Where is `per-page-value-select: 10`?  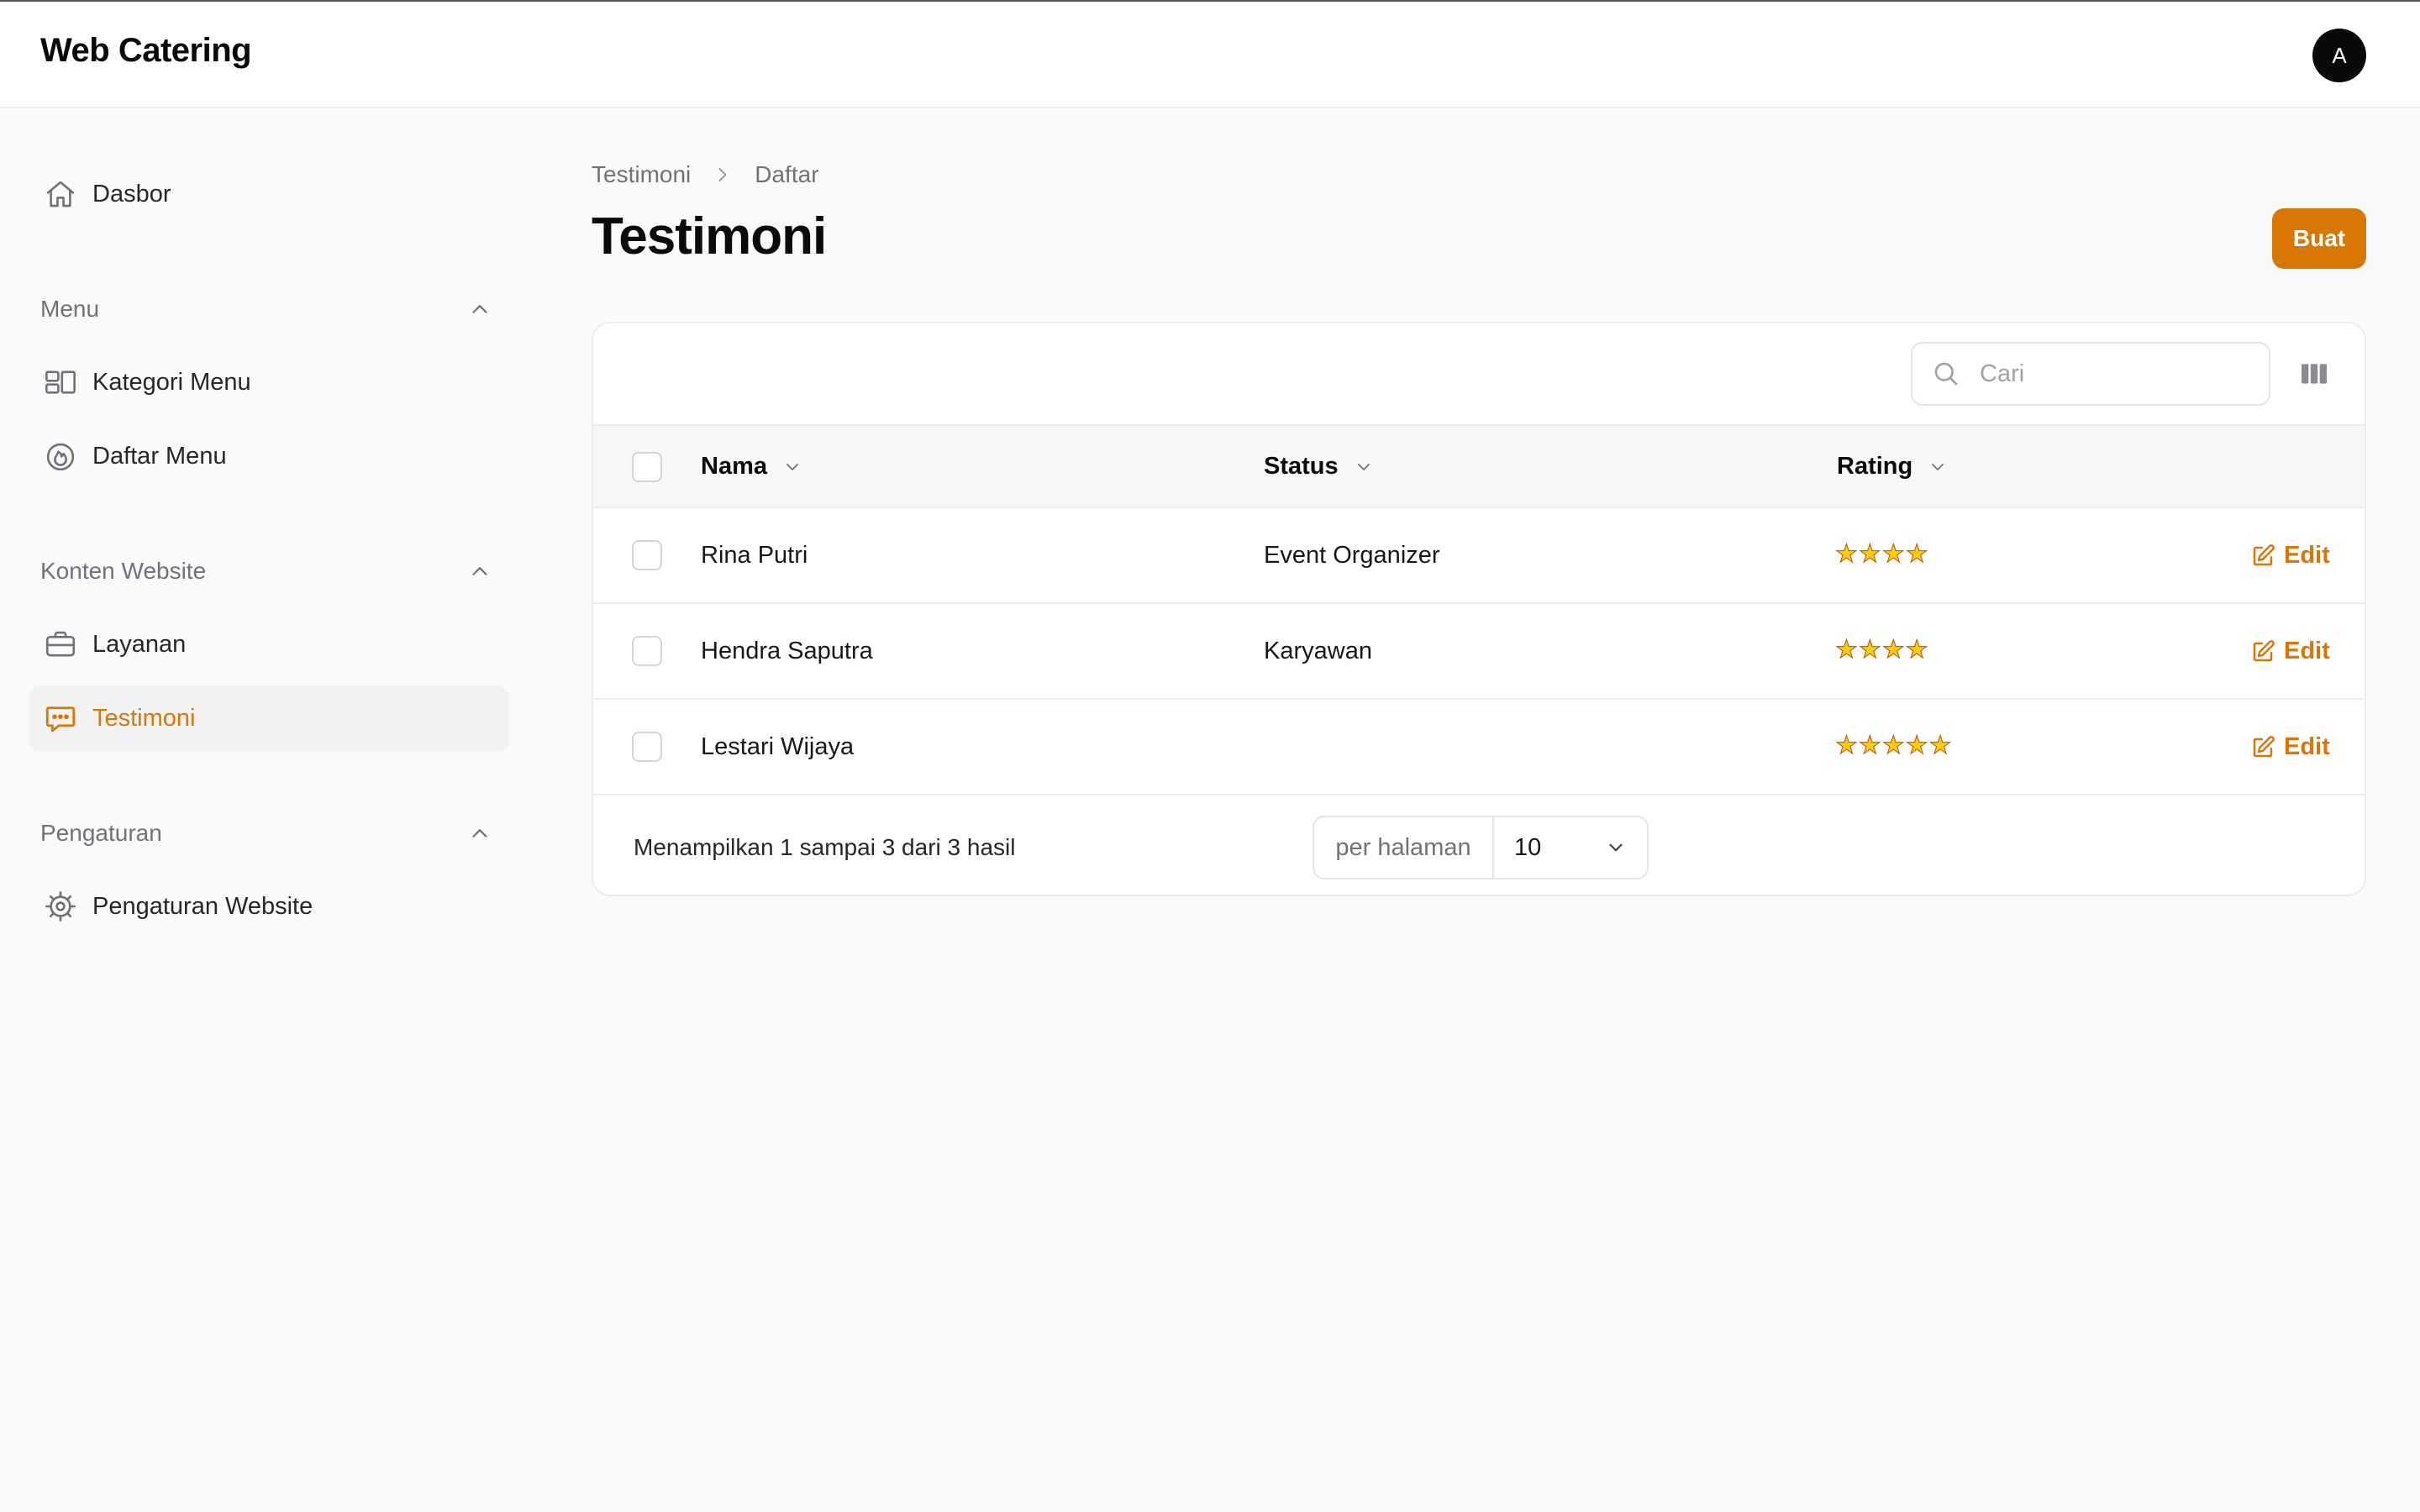 per-page-value-select: 10 is located at coordinates (1570, 847).